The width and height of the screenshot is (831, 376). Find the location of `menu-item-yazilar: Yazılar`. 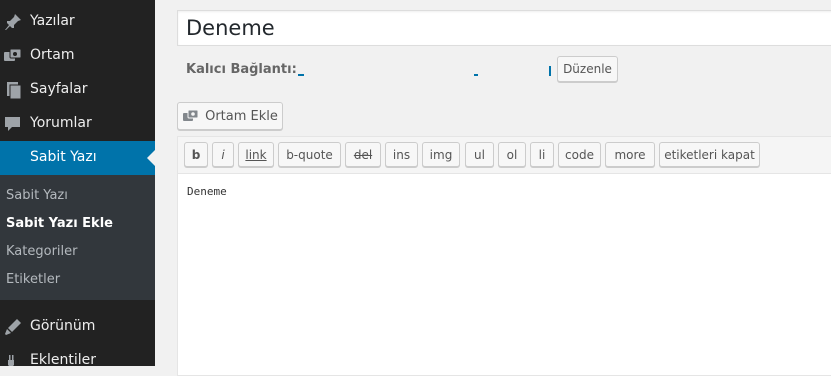

menu-item-yazilar: Yazılar is located at coordinates (77, 22).